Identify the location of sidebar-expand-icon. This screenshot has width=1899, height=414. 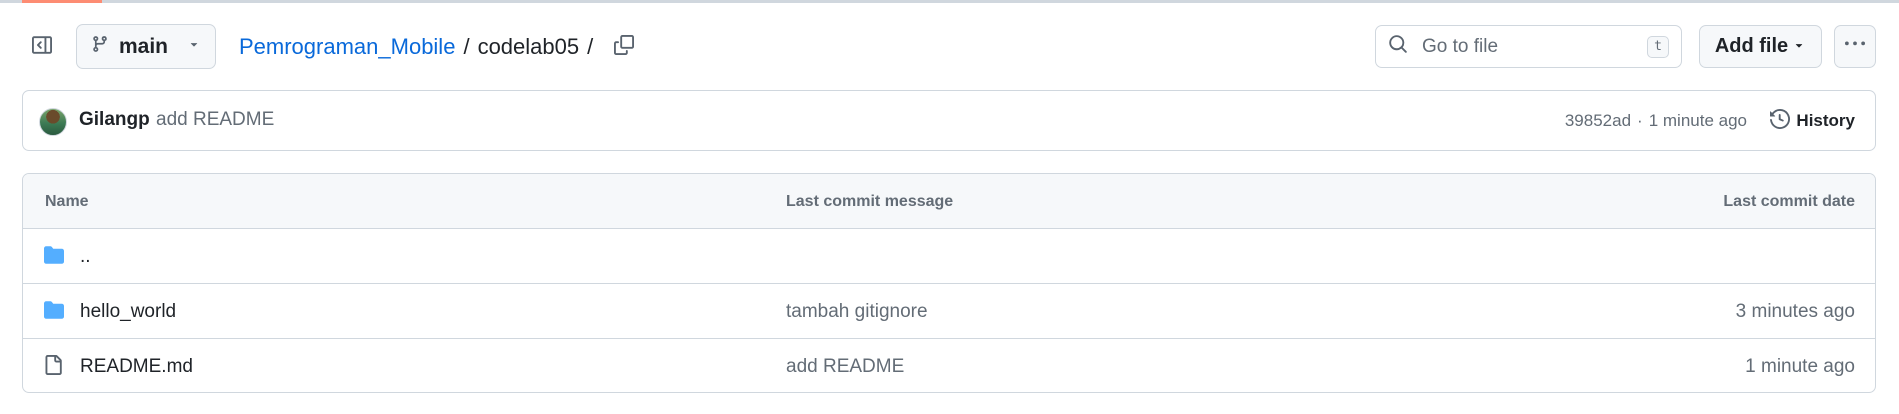
(42, 47).